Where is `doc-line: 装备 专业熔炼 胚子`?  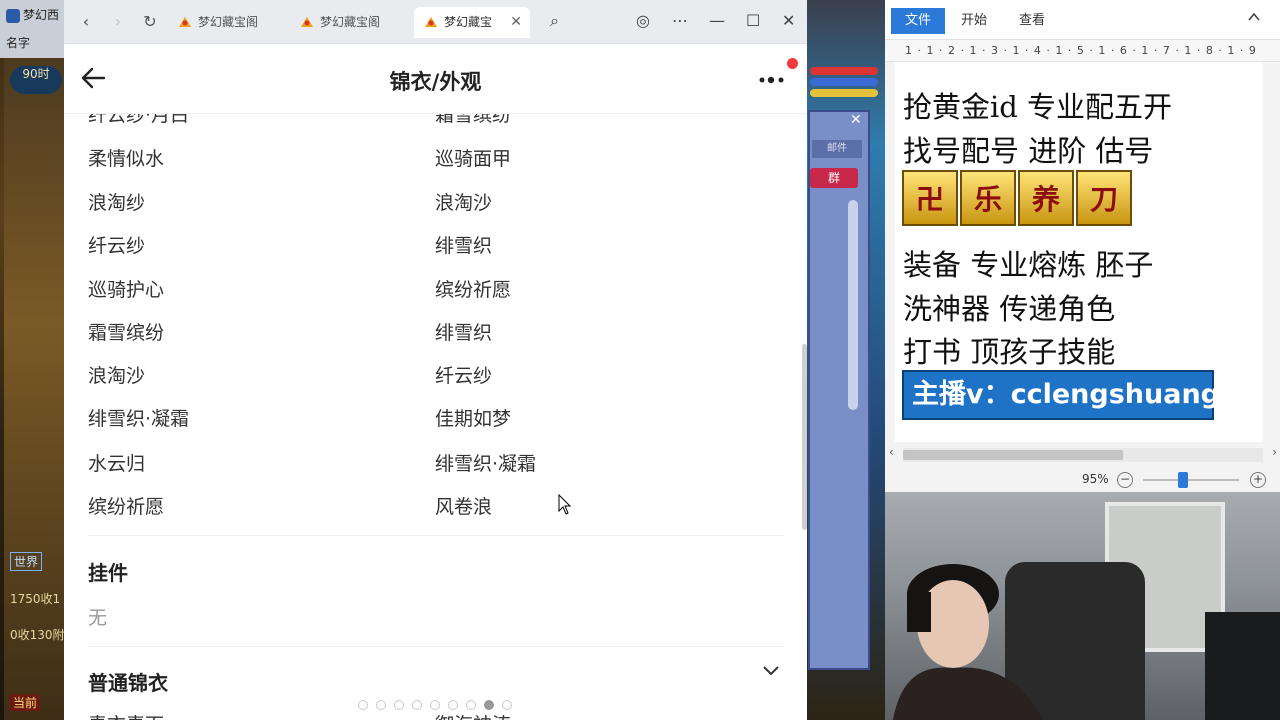
doc-line: 装备 专业熔炼 胚子 is located at coordinates (1028, 265).